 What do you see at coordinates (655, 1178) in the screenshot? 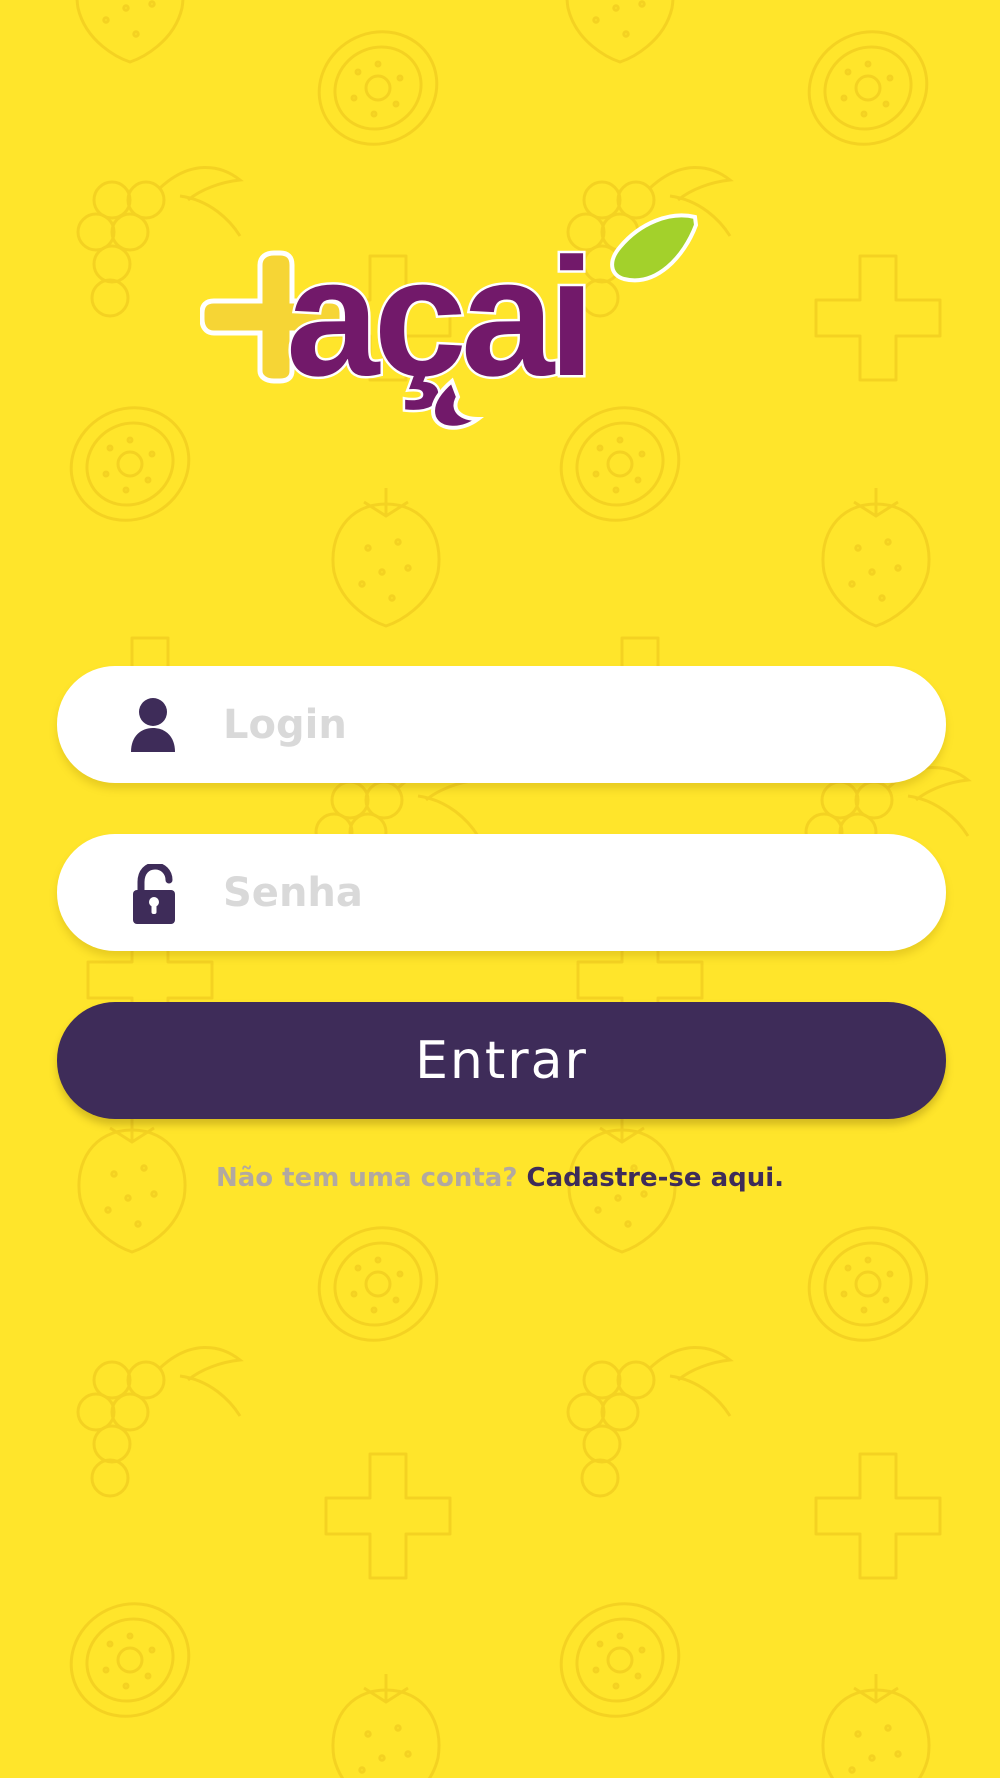
I see `signup-link: Cadastre-se aqui.` at bounding box center [655, 1178].